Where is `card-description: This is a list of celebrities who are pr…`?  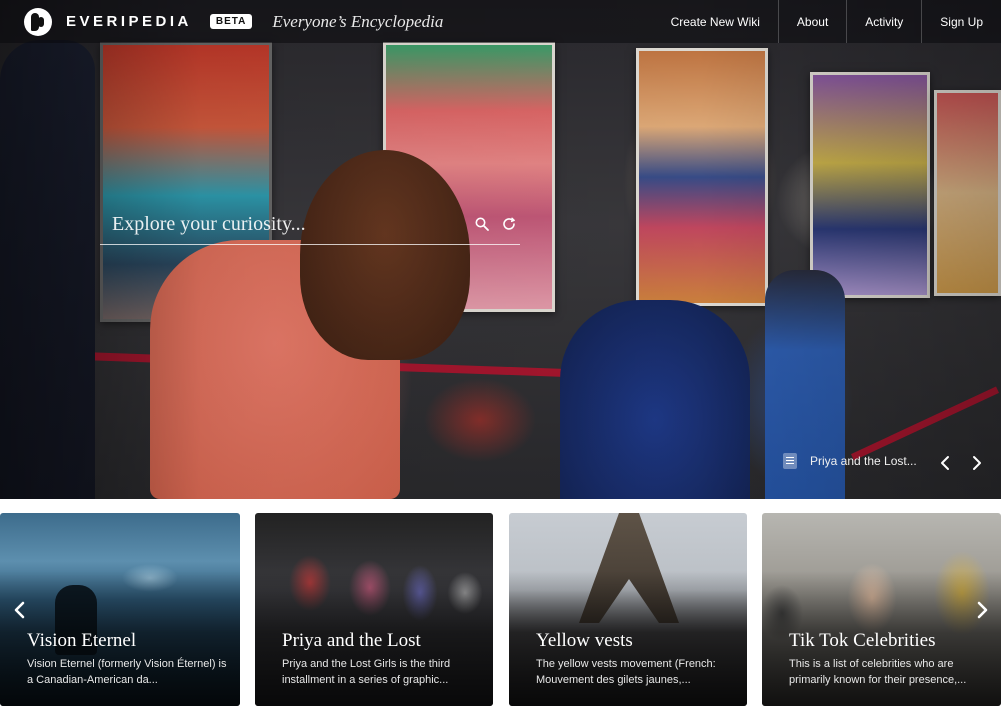
card-description: This is a list of celebrities who are pr… is located at coordinates (878, 672).